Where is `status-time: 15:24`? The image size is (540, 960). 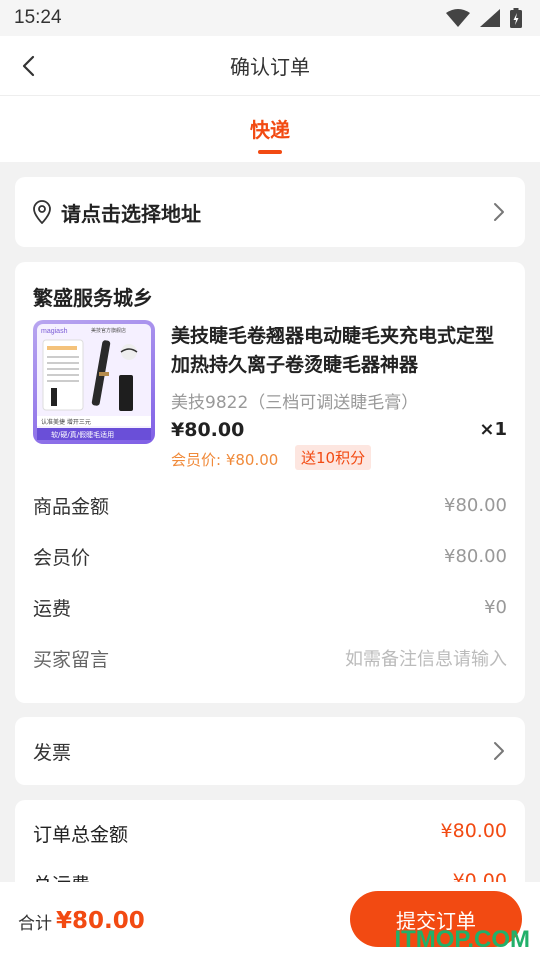
status-time: 15:24 is located at coordinates (38, 17).